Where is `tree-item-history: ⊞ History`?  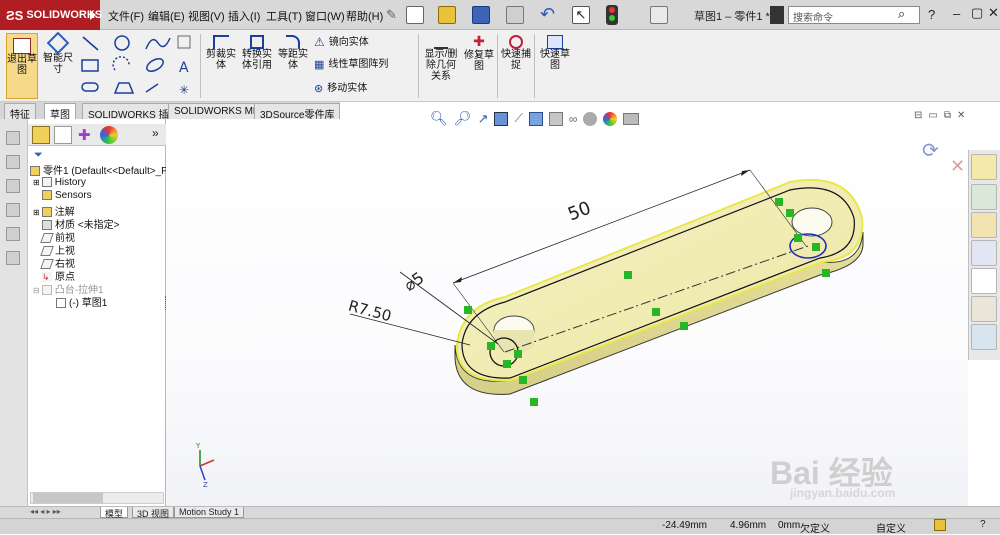 tree-item-history: ⊞ History is located at coordinates (59, 182).